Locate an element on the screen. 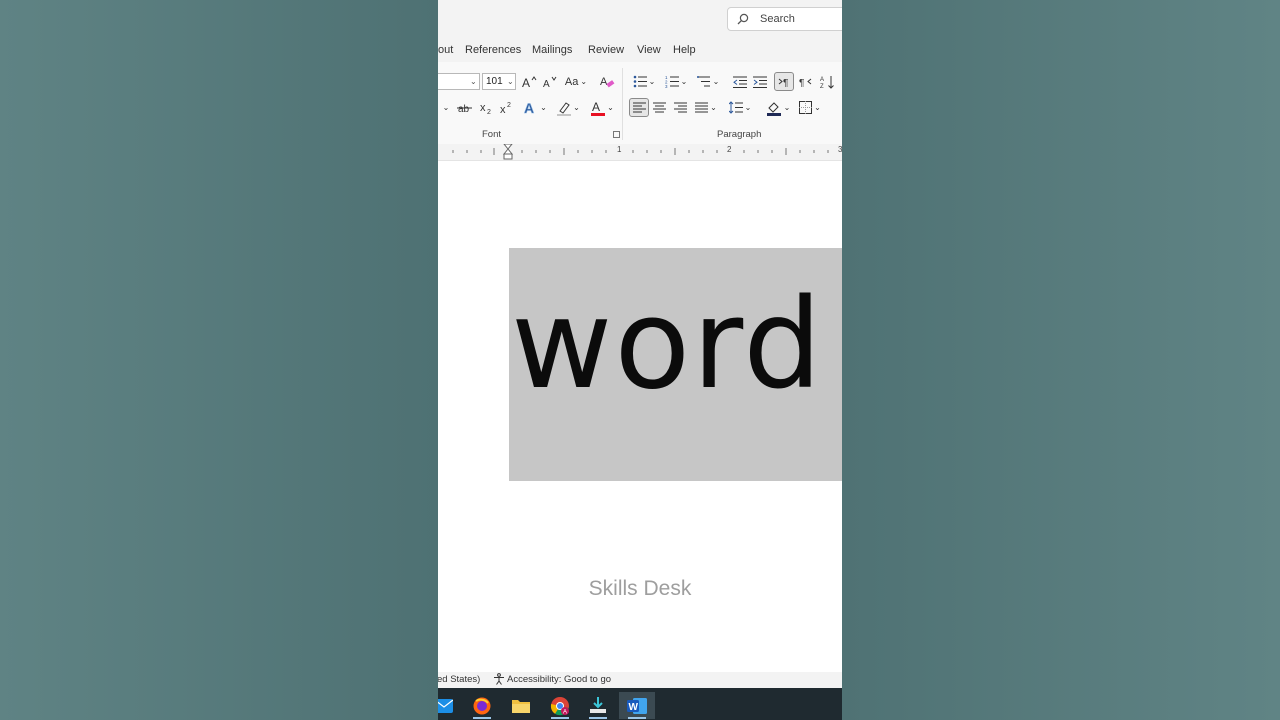  taskbar-word: W is located at coordinates (637, 705).